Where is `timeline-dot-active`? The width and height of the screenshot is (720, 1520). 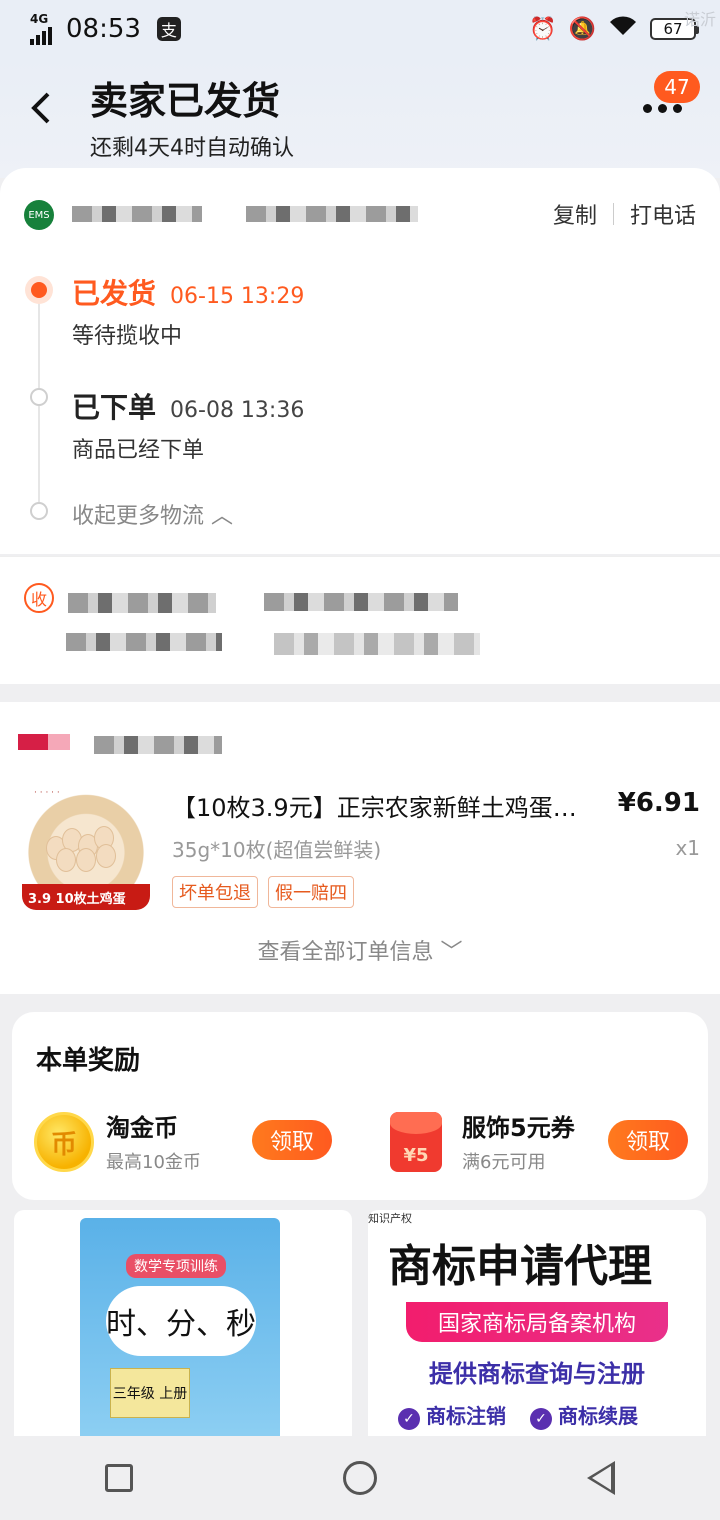
timeline-dot-active is located at coordinates (39, 290).